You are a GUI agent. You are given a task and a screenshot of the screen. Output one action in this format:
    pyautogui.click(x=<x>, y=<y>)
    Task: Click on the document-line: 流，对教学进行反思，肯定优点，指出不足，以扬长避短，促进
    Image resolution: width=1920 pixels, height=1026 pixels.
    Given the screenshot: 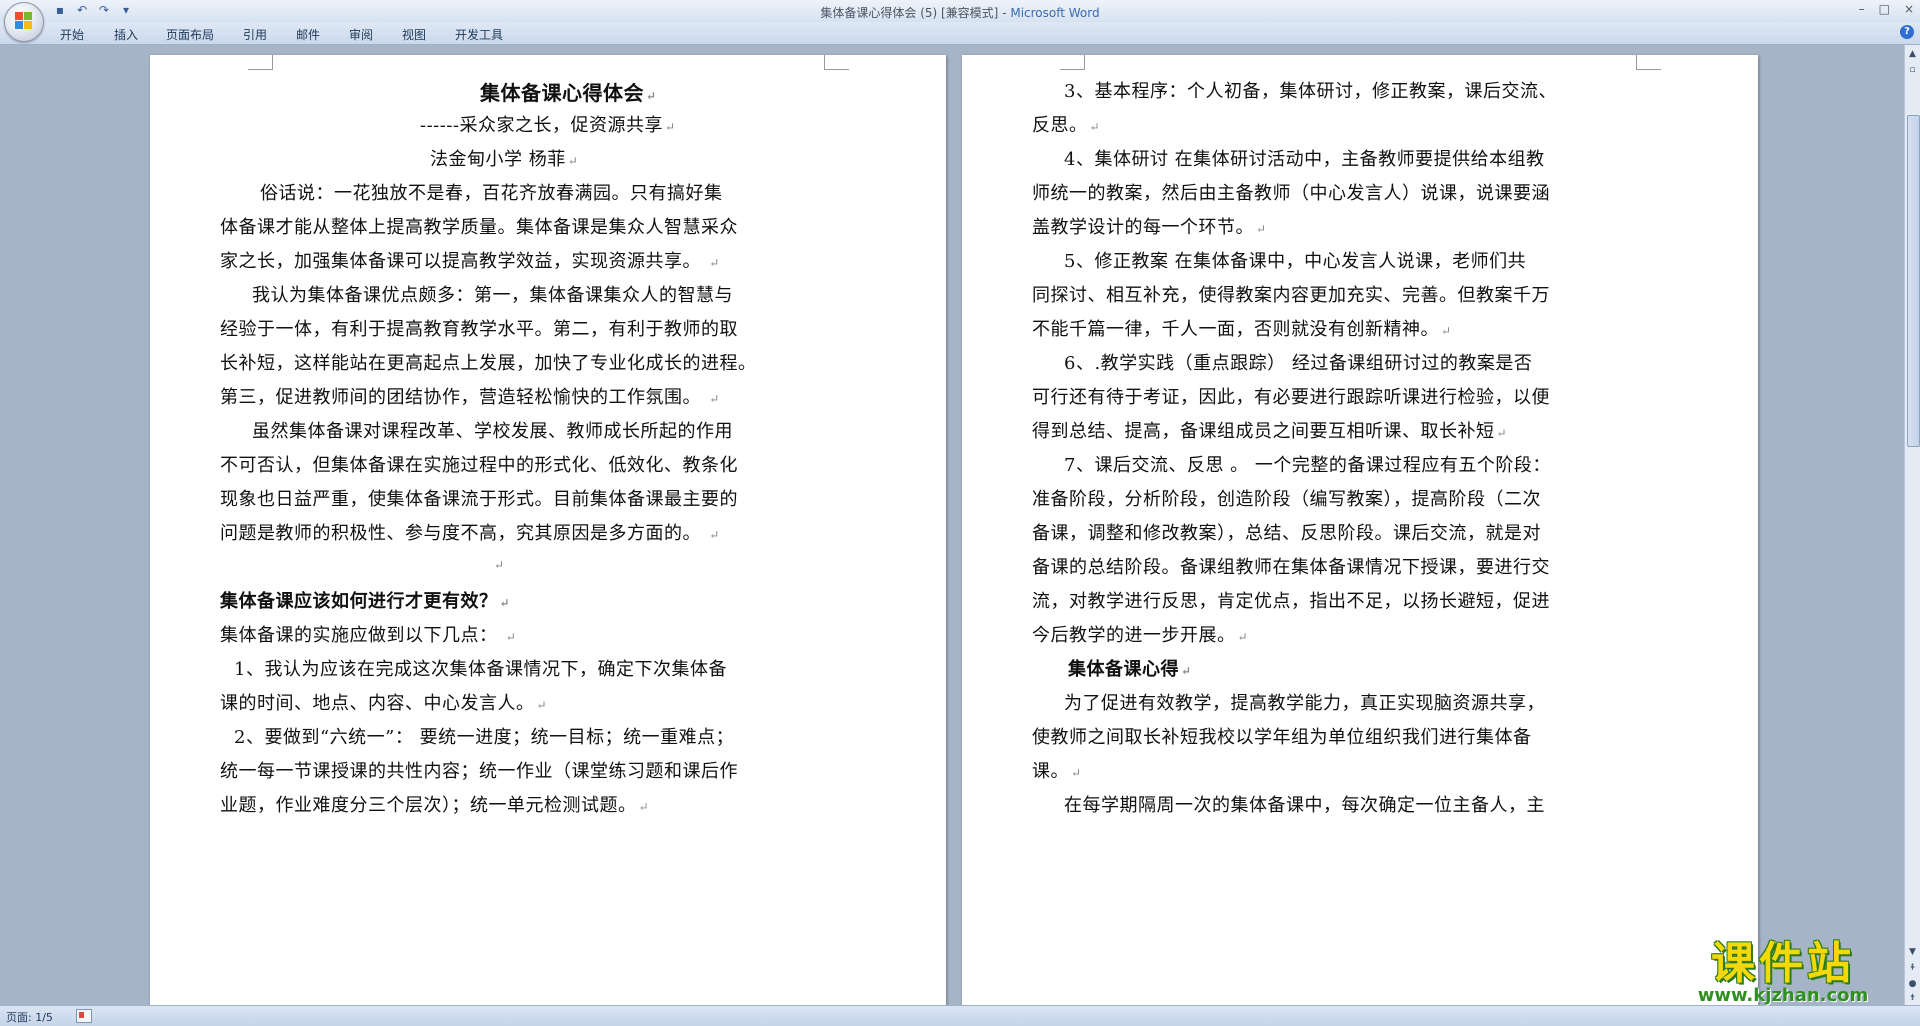 What is the action you would take?
    pyautogui.click(x=1292, y=600)
    